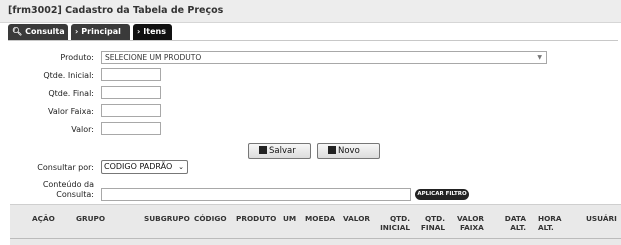 This screenshot has width=621, height=245. What do you see at coordinates (52, 190) in the screenshot?
I see `conteudo-consulta-label: Conteúdo da Consulta:` at bounding box center [52, 190].